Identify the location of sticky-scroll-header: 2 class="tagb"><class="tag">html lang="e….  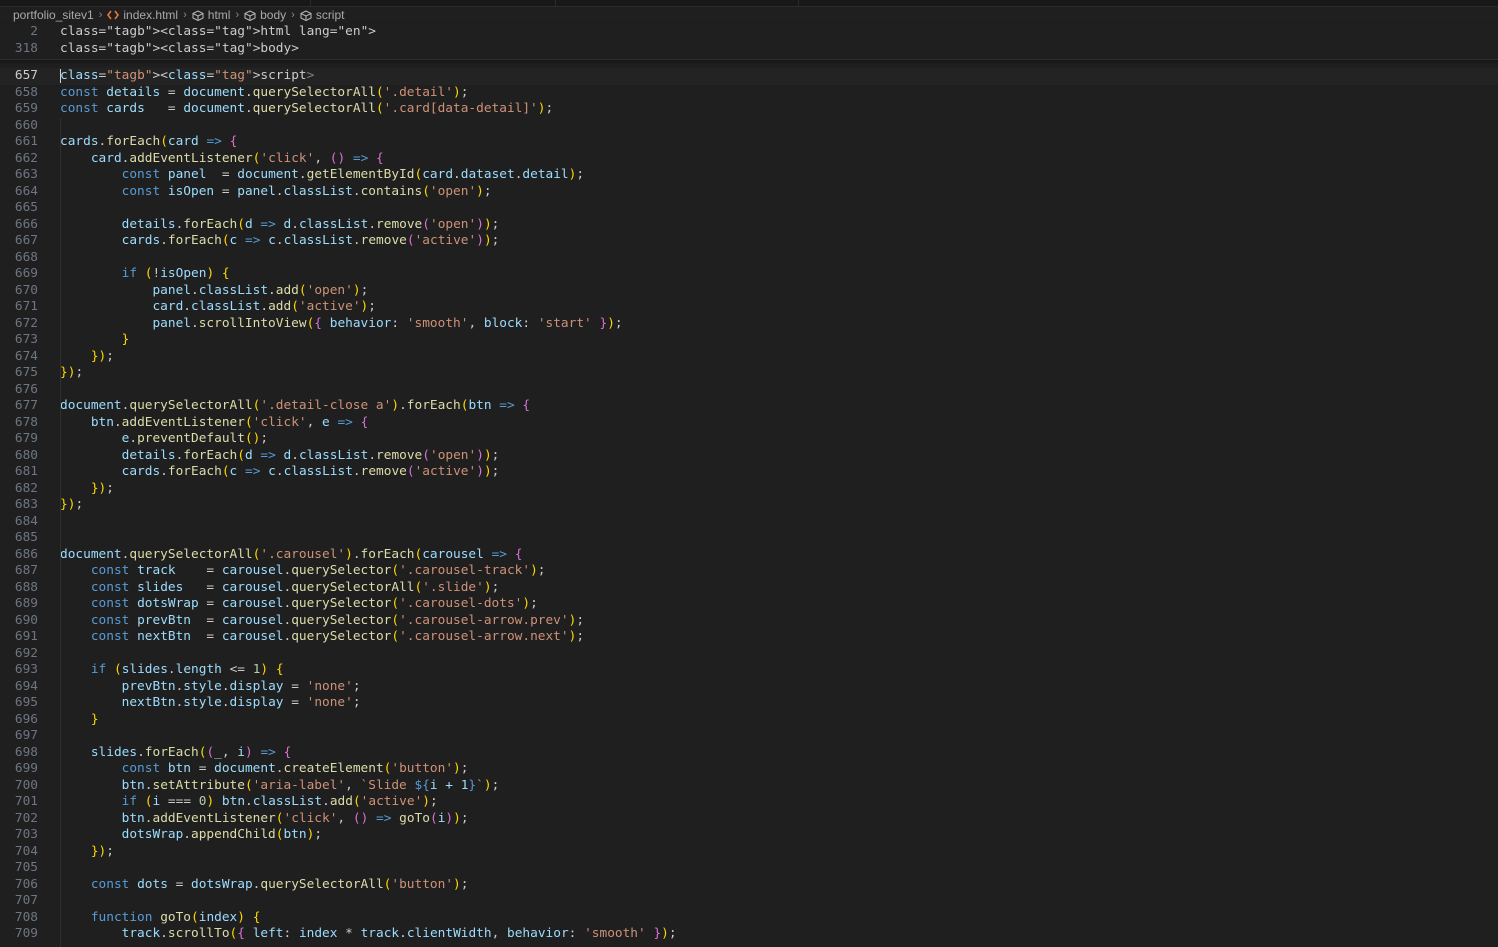
(749, 42).